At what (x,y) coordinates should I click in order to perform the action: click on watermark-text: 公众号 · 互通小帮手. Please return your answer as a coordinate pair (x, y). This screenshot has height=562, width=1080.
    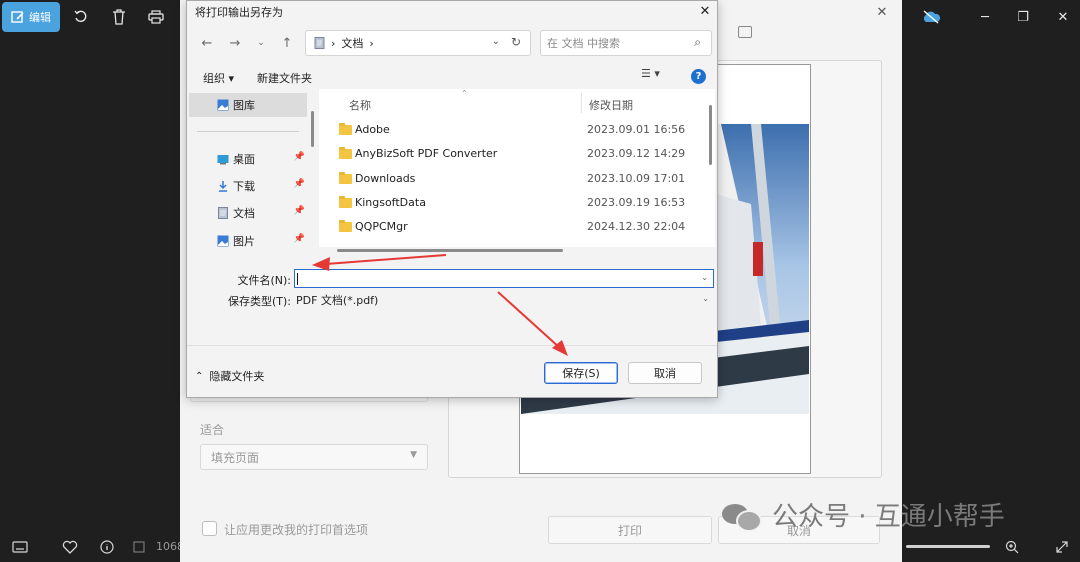
    Looking at the image, I should click on (888, 517).